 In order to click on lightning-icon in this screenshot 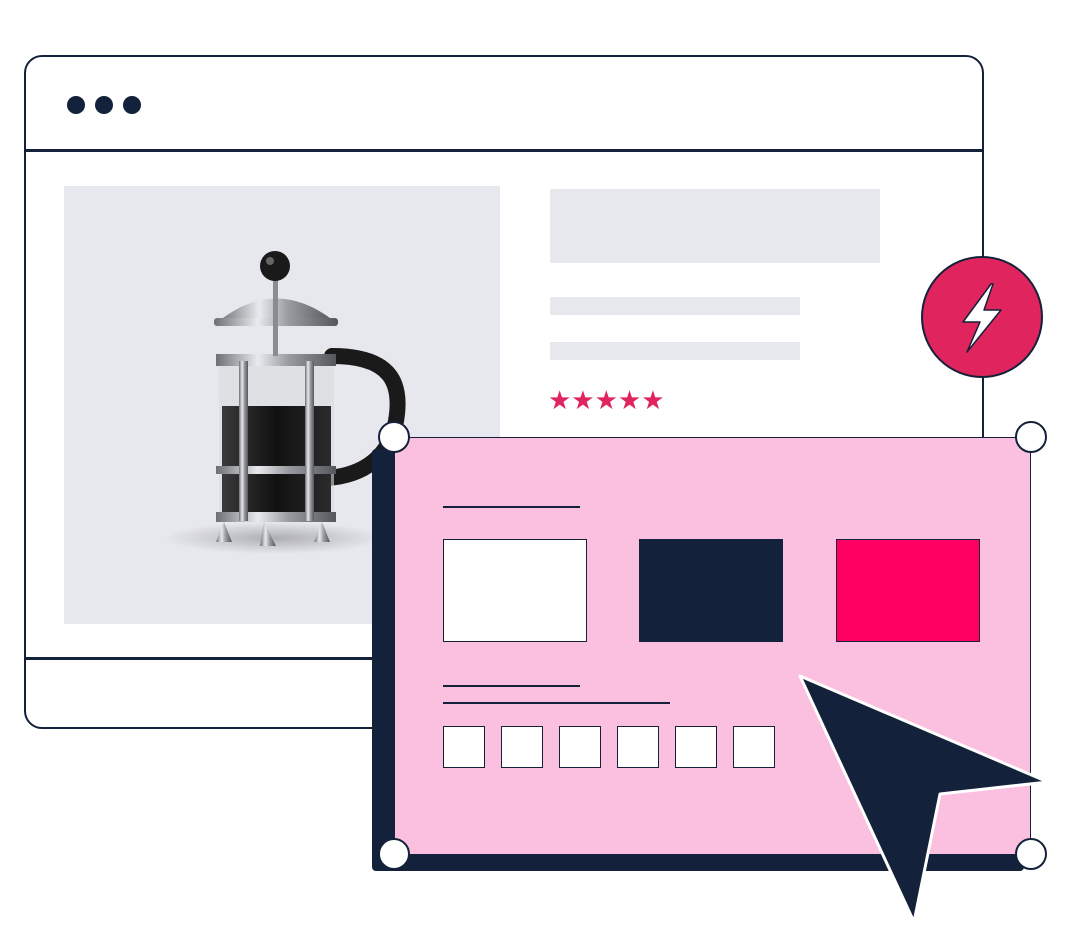, I will do `click(982, 318)`.